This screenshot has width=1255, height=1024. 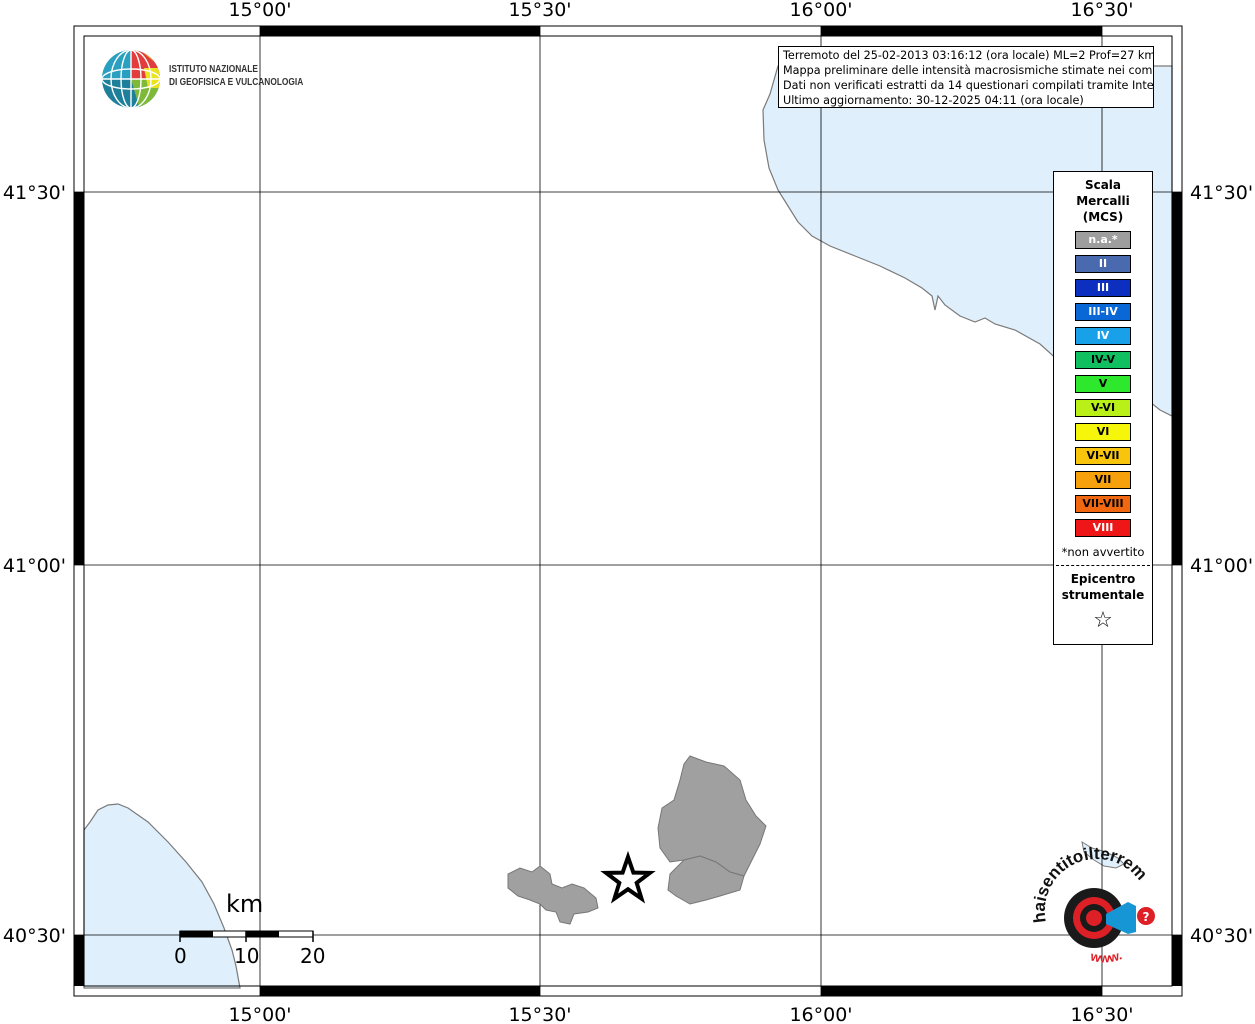 What do you see at coordinates (1103, 565) in the screenshot?
I see `legend-separator` at bounding box center [1103, 565].